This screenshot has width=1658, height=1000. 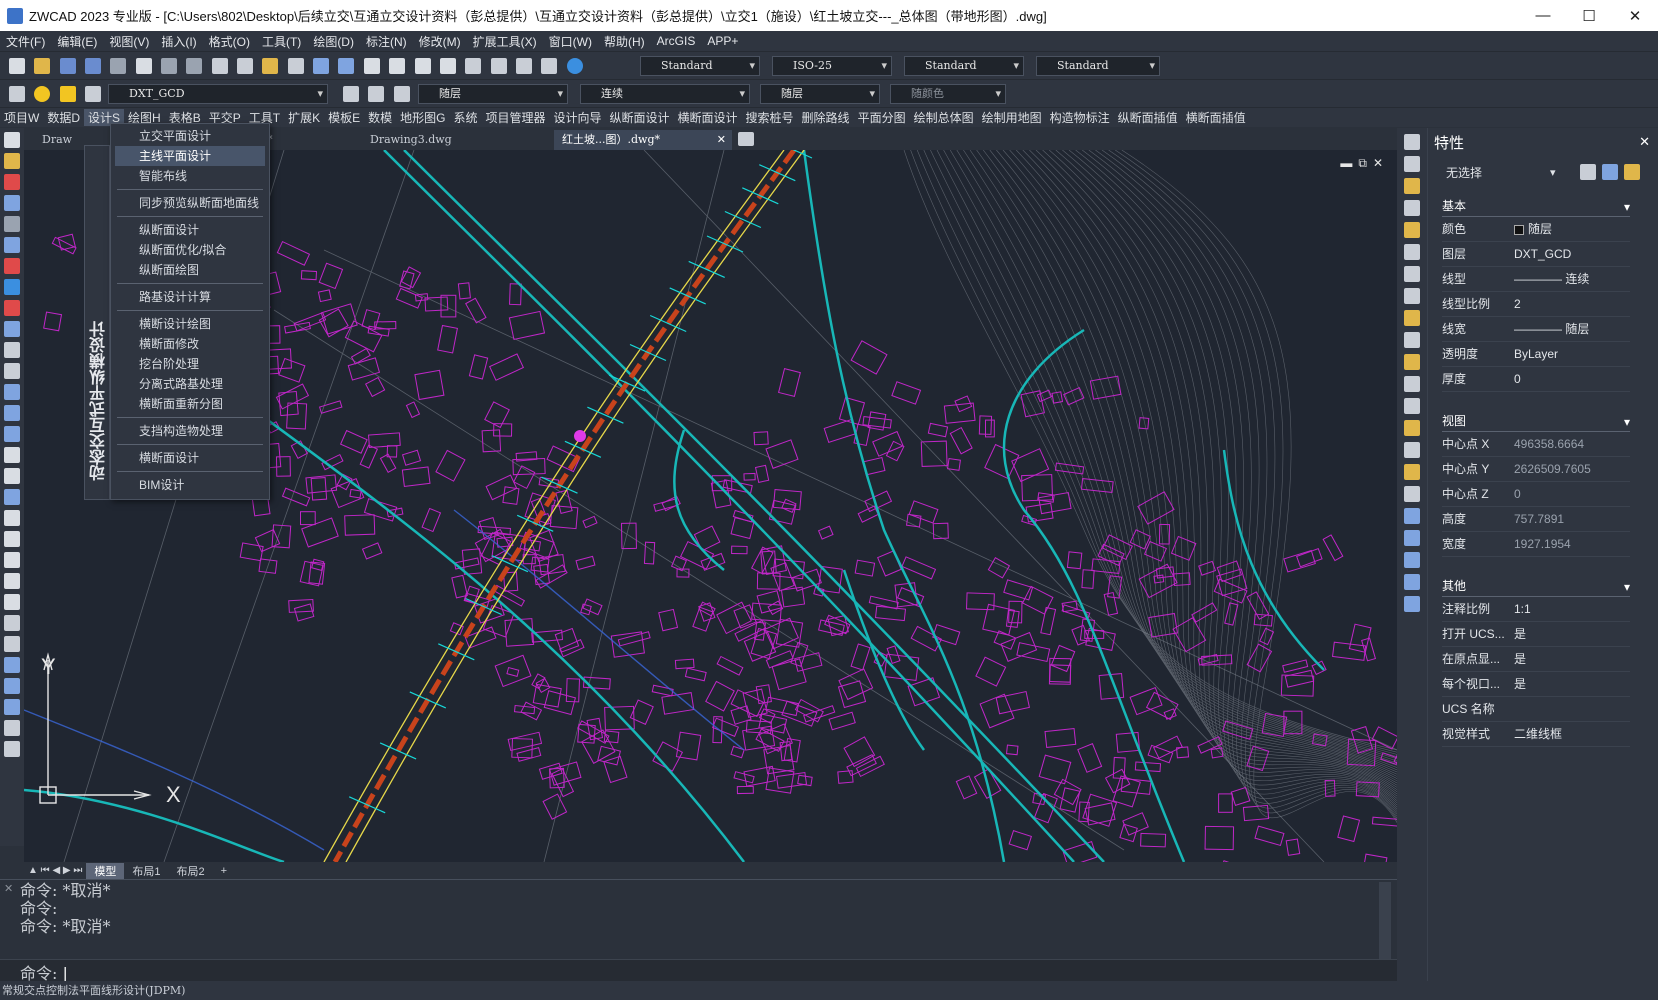 What do you see at coordinates (1536, 519) in the screenshot?
I see `property-row: 高度 757.7891` at bounding box center [1536, 519].